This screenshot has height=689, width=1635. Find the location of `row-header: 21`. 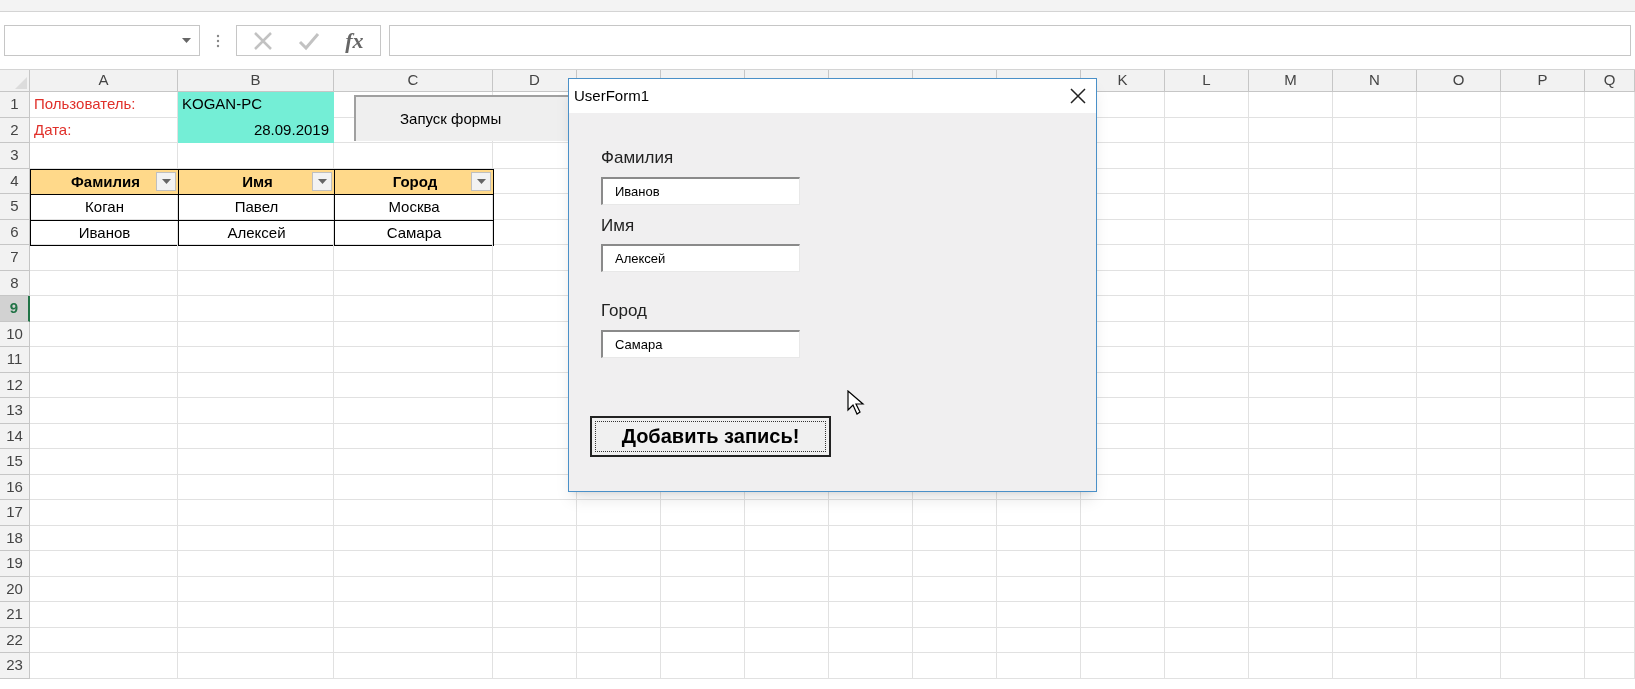

row-header: 21 is located at coordinates (15, 615).